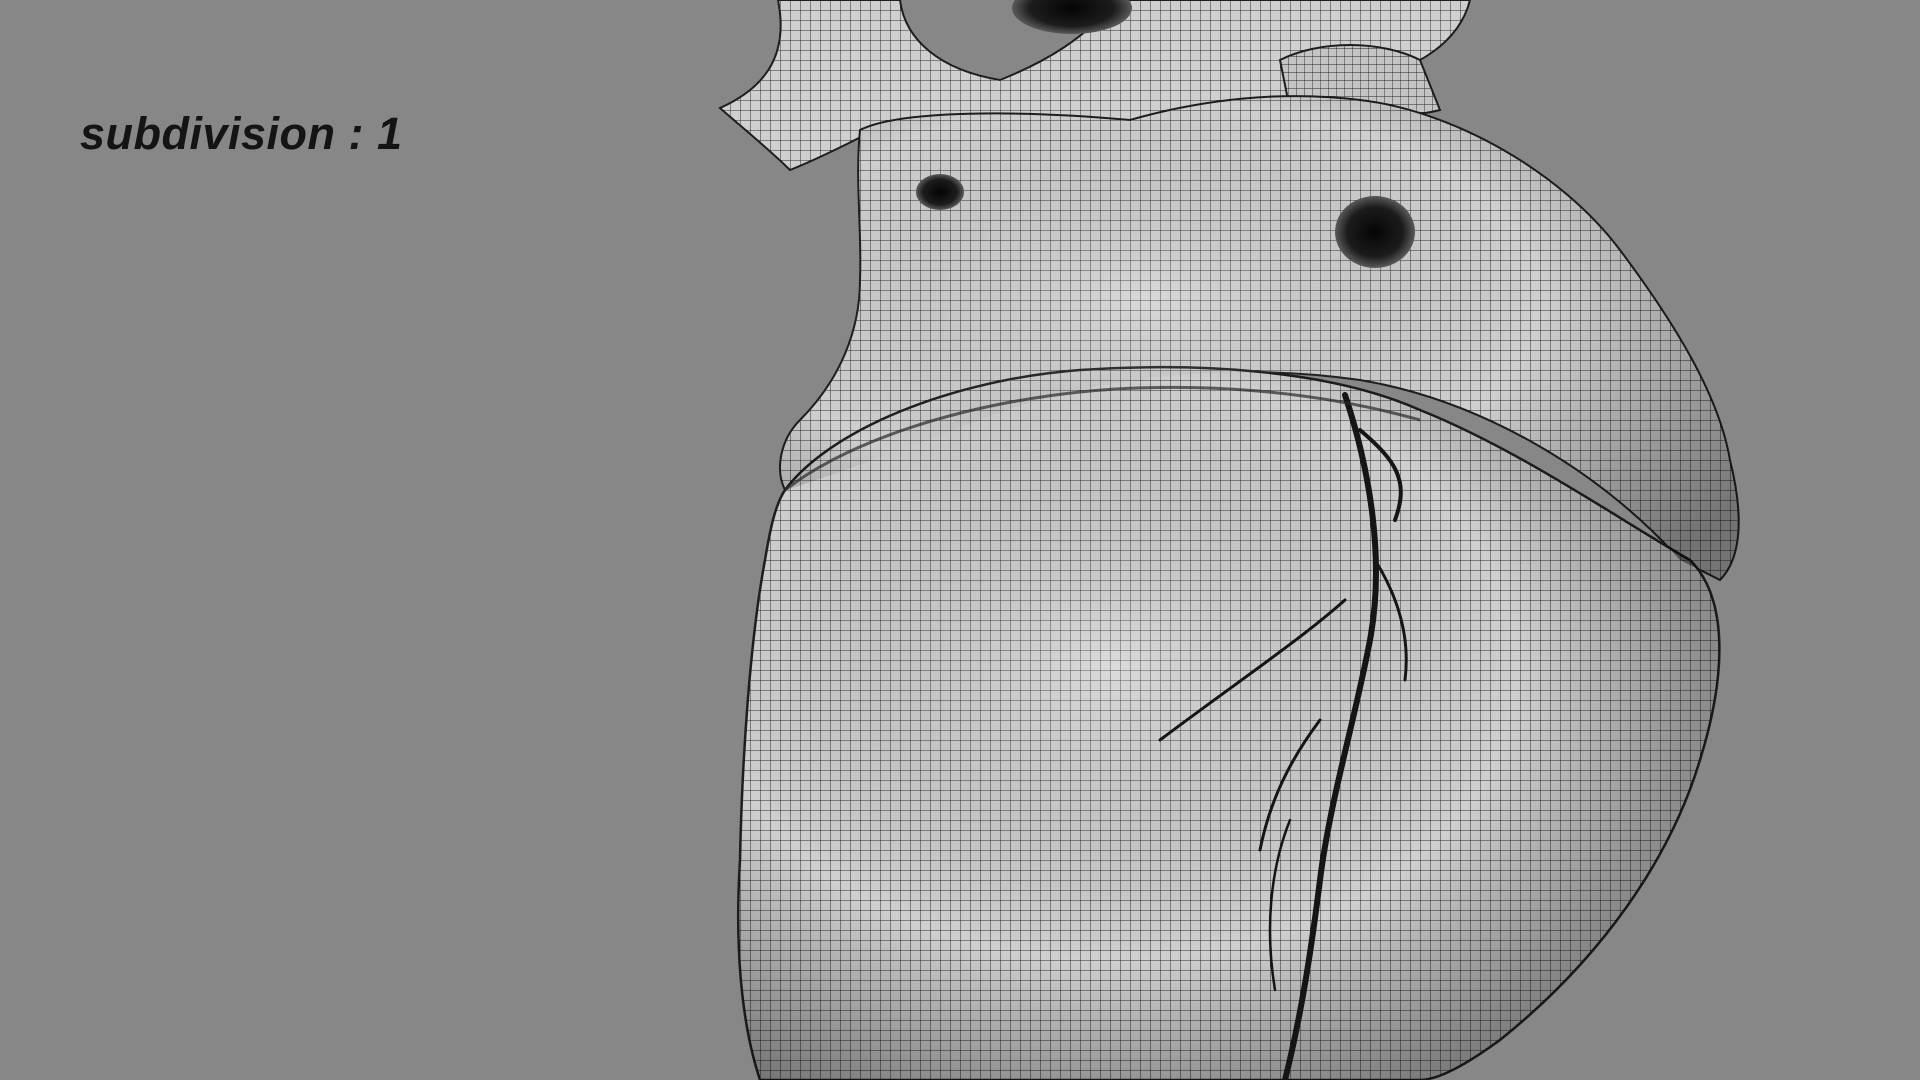 This screenshot has width=1920, height=1080. Describe the element at coordinates (1375, 232) in the screenshot. I see `vessel-opening-right` at that location.